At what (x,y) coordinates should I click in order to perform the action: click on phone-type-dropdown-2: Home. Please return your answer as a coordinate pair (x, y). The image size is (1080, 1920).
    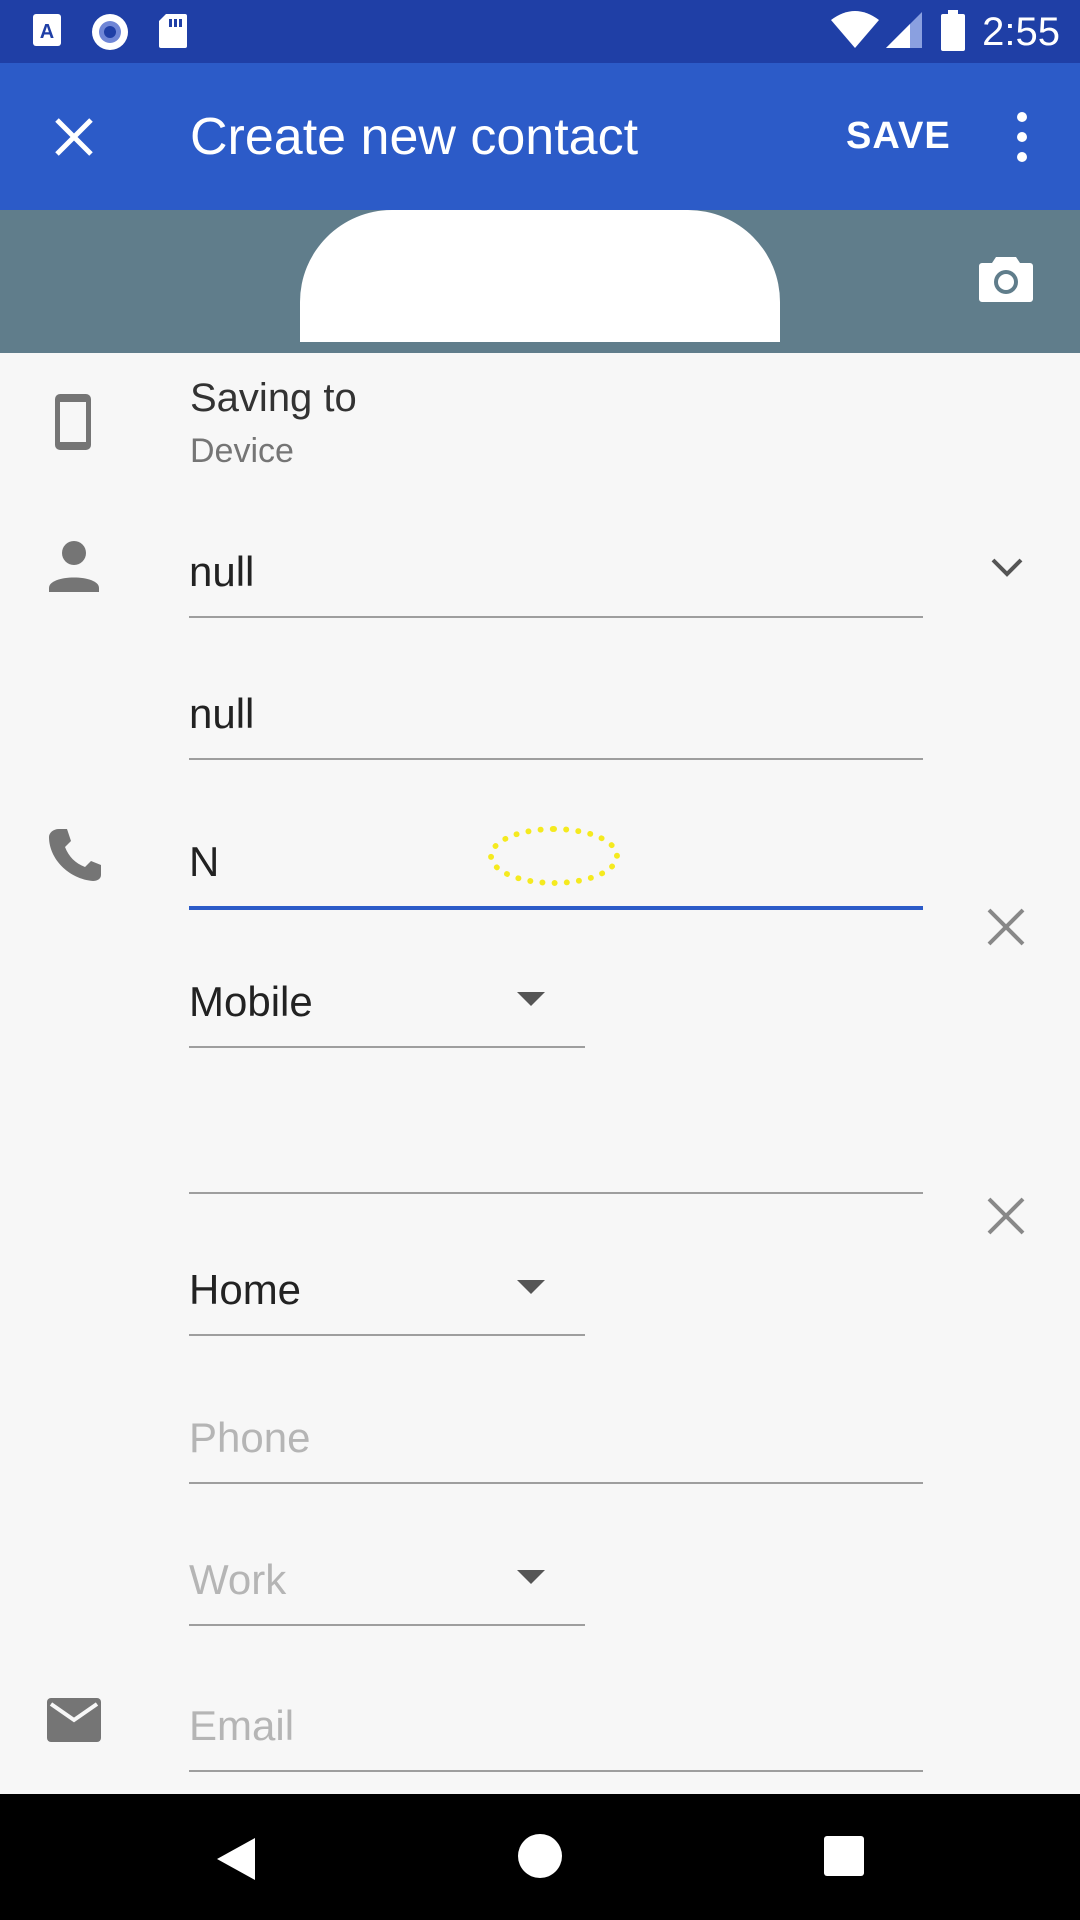
    Looking at the image, I should click on (387, 1293).